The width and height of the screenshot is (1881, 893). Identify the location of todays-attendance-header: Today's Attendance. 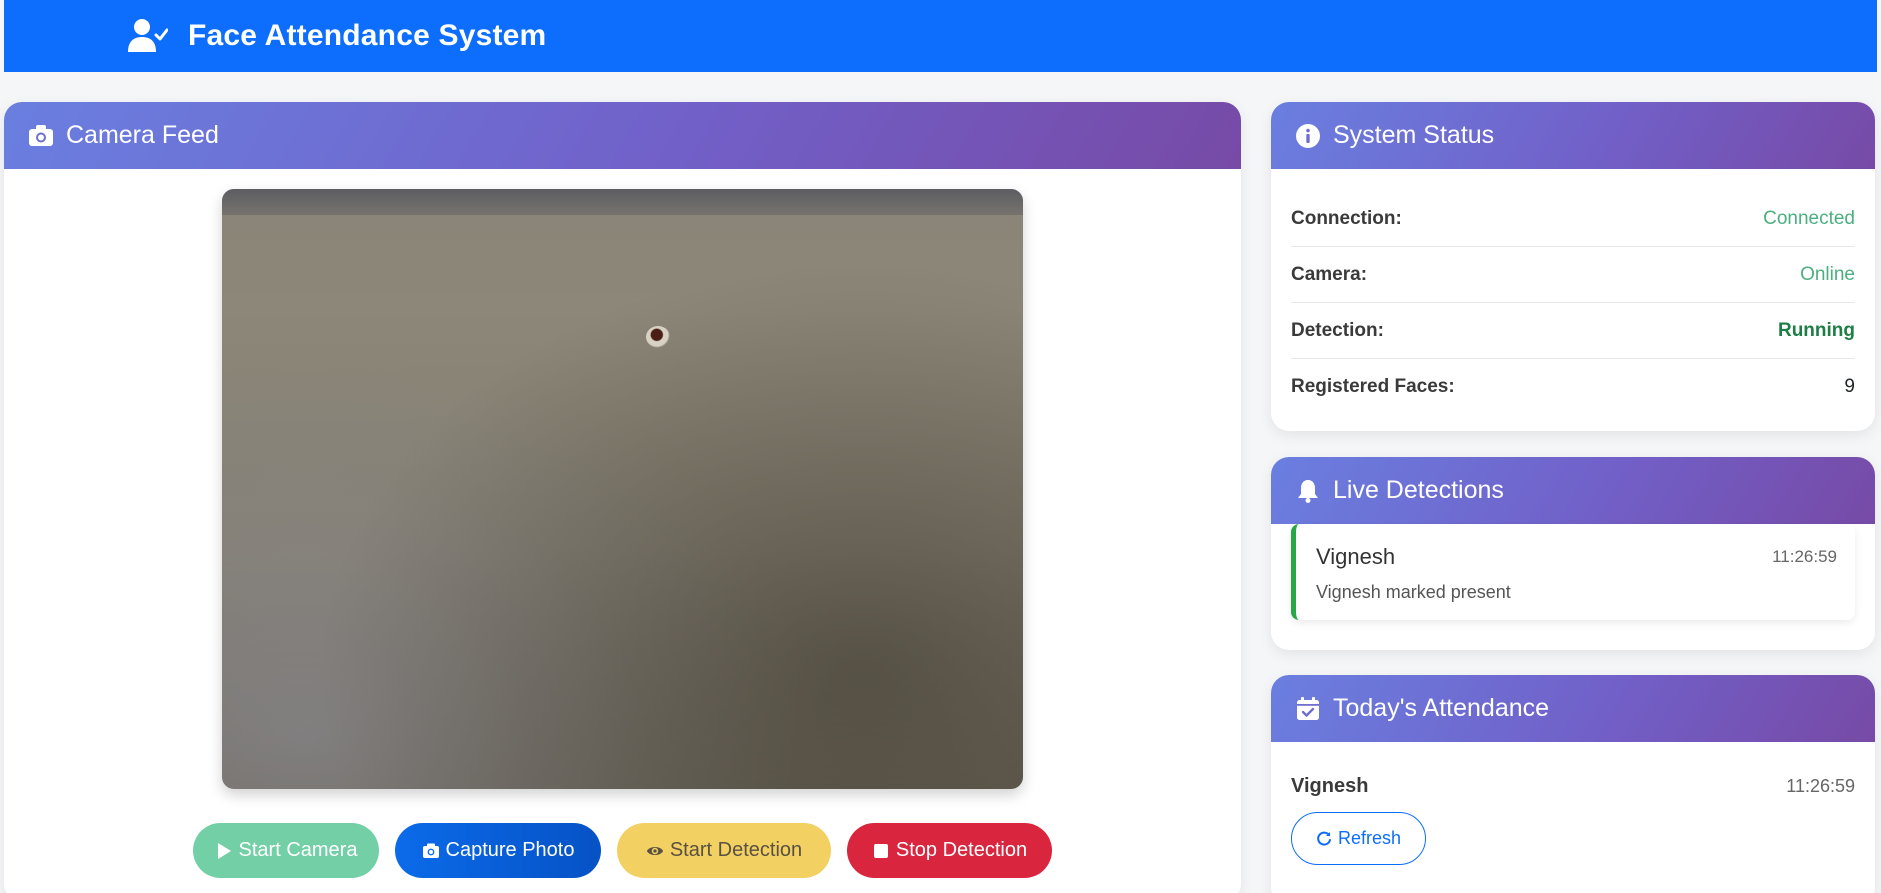
(1573, 708).